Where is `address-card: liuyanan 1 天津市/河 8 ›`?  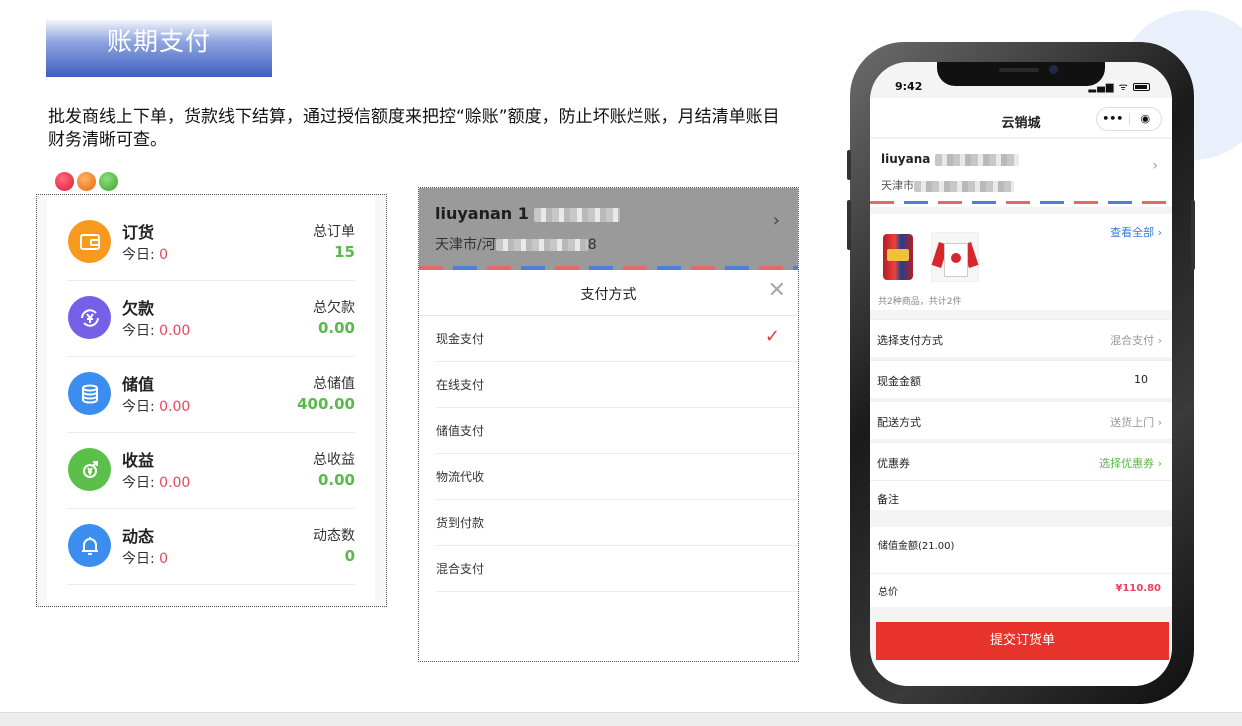
address-card: liuyanan 1 天津市/河 8 › is located at coordinates (608, 229).